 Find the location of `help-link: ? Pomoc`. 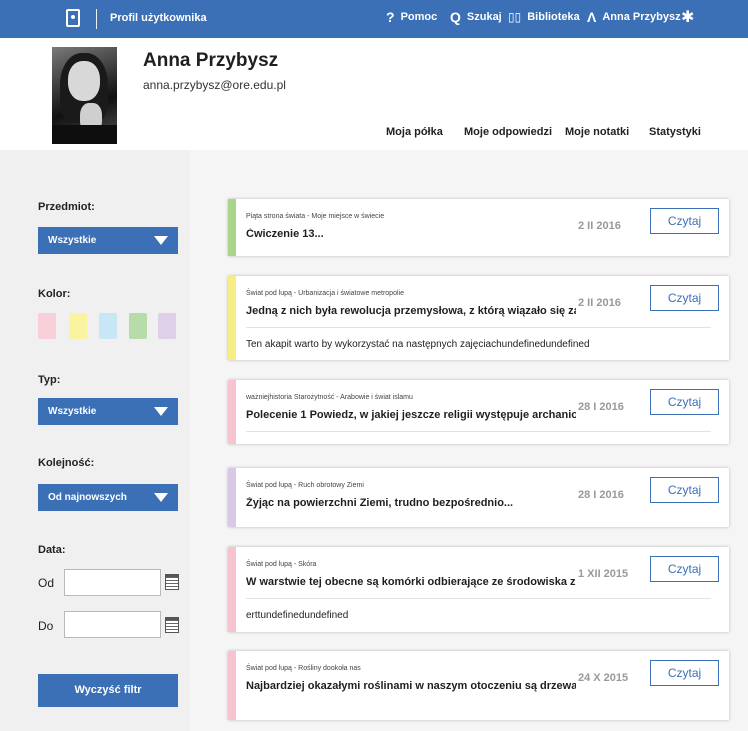

help-link: ? Pomoc is located at coordinates (411, 17).